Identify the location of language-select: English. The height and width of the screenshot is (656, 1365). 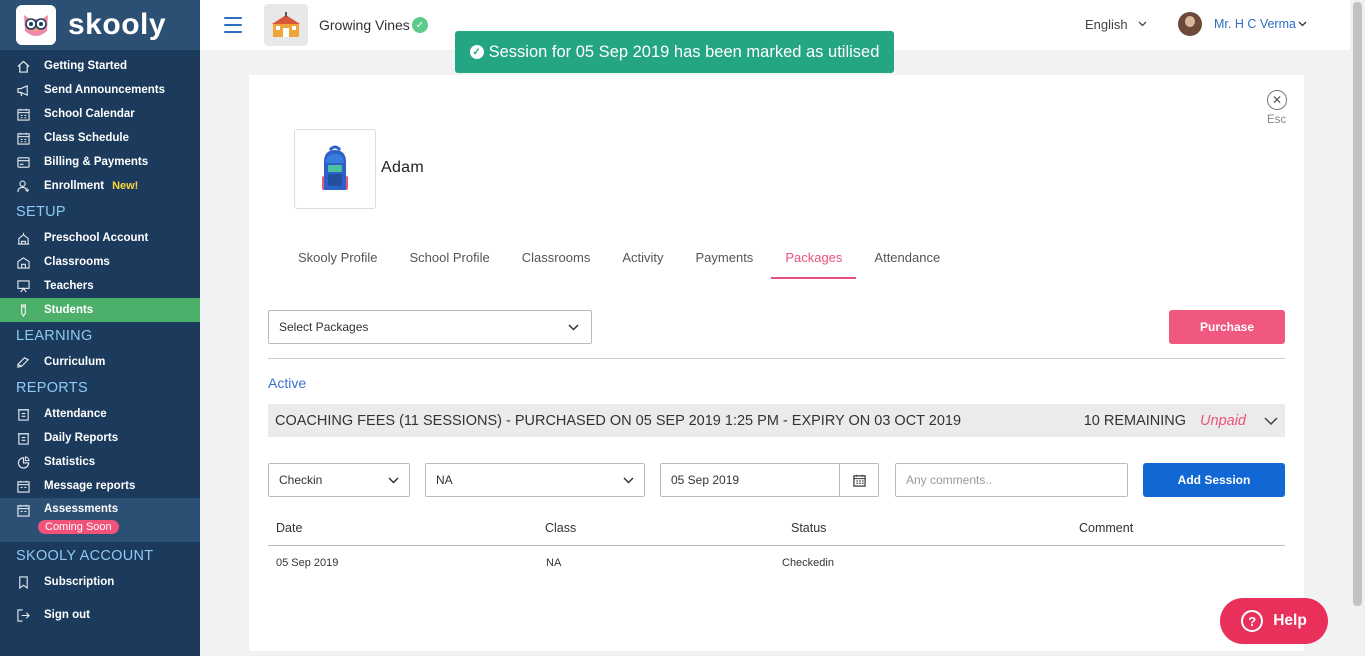
(1116, 24).